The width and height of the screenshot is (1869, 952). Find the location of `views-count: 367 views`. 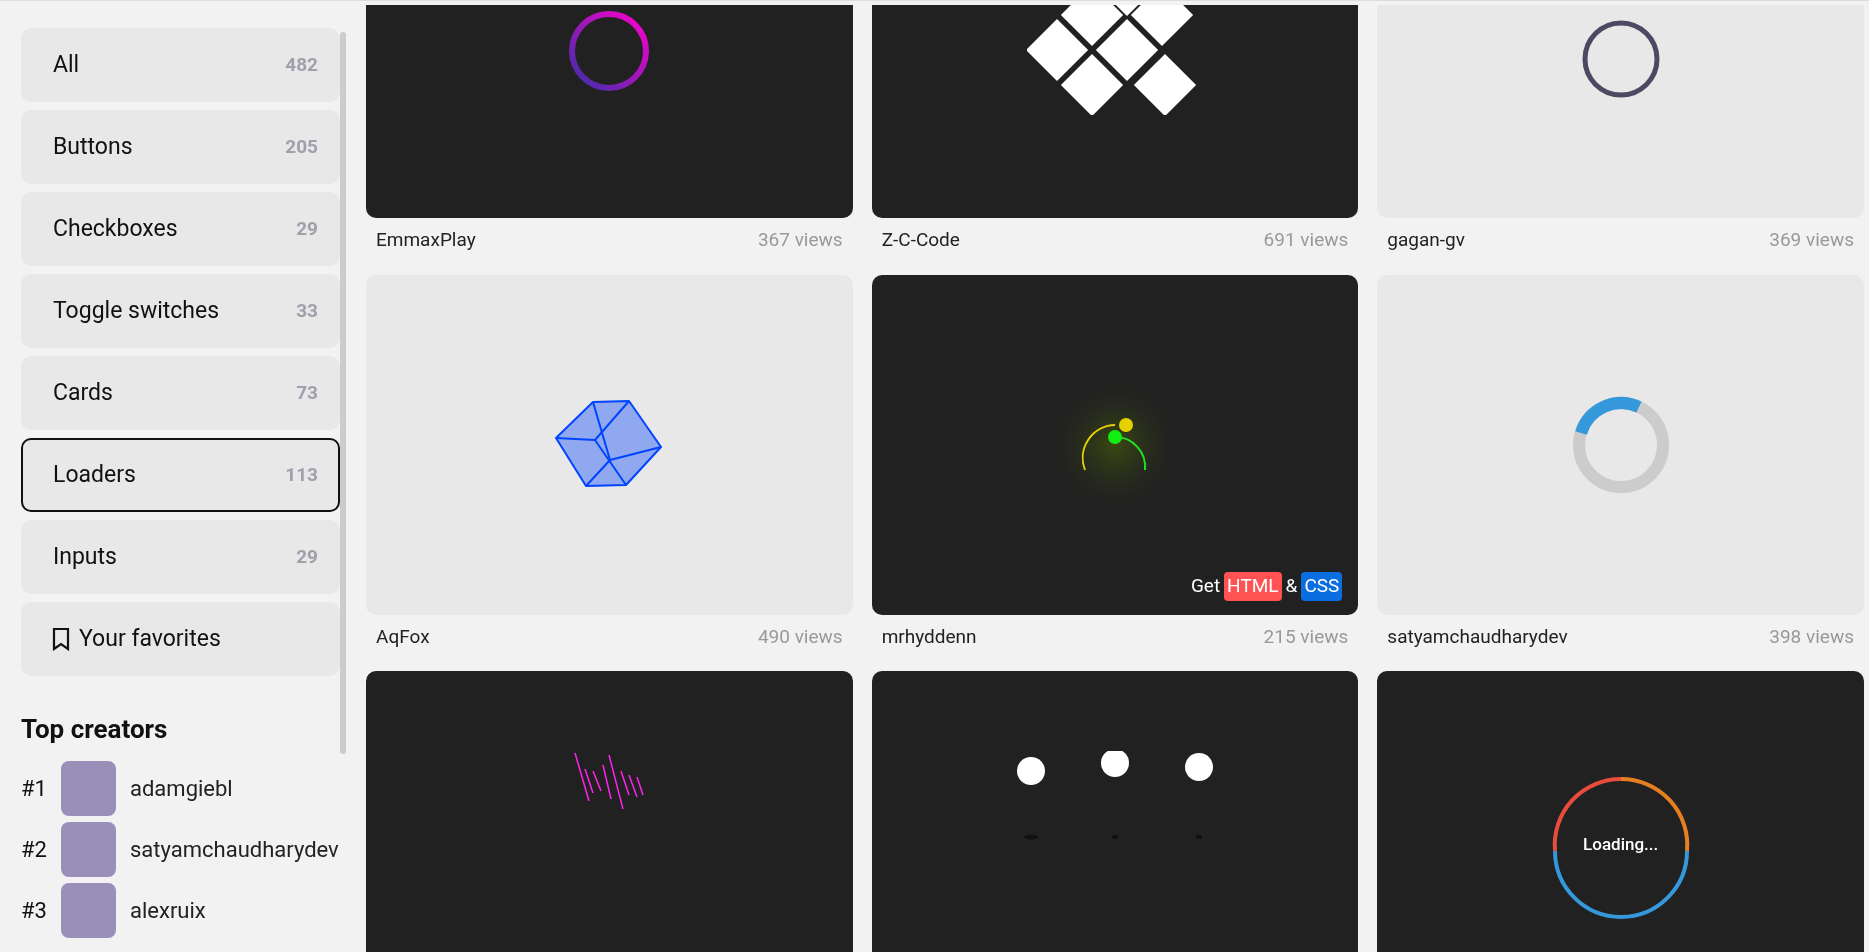

views-count: 367 views is located at coordinates (800, 240).